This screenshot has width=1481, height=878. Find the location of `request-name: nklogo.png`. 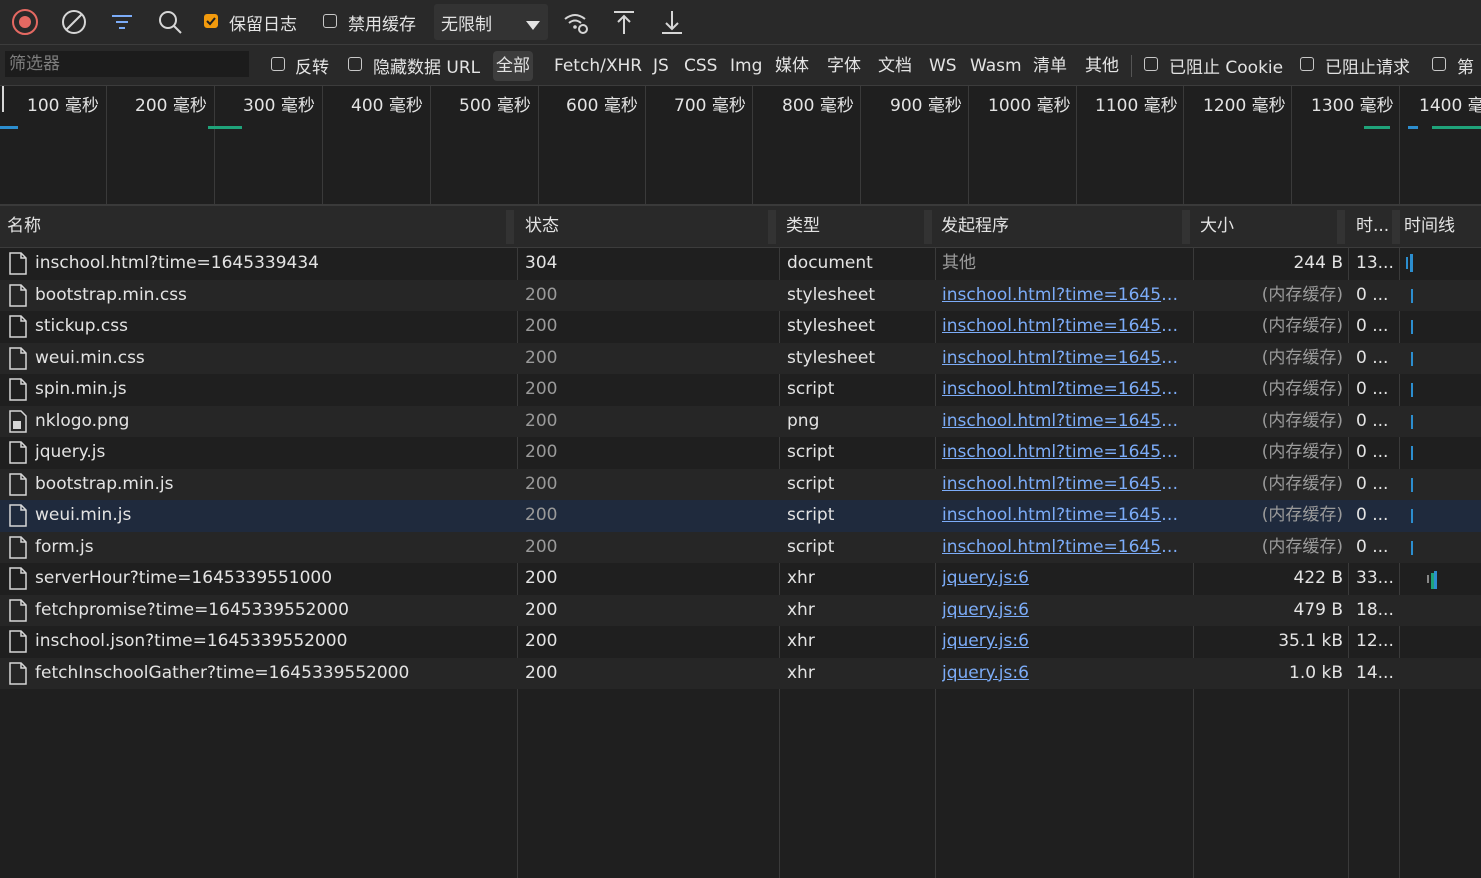

request-name: nklogo.png is located at coordinates (270, 422).